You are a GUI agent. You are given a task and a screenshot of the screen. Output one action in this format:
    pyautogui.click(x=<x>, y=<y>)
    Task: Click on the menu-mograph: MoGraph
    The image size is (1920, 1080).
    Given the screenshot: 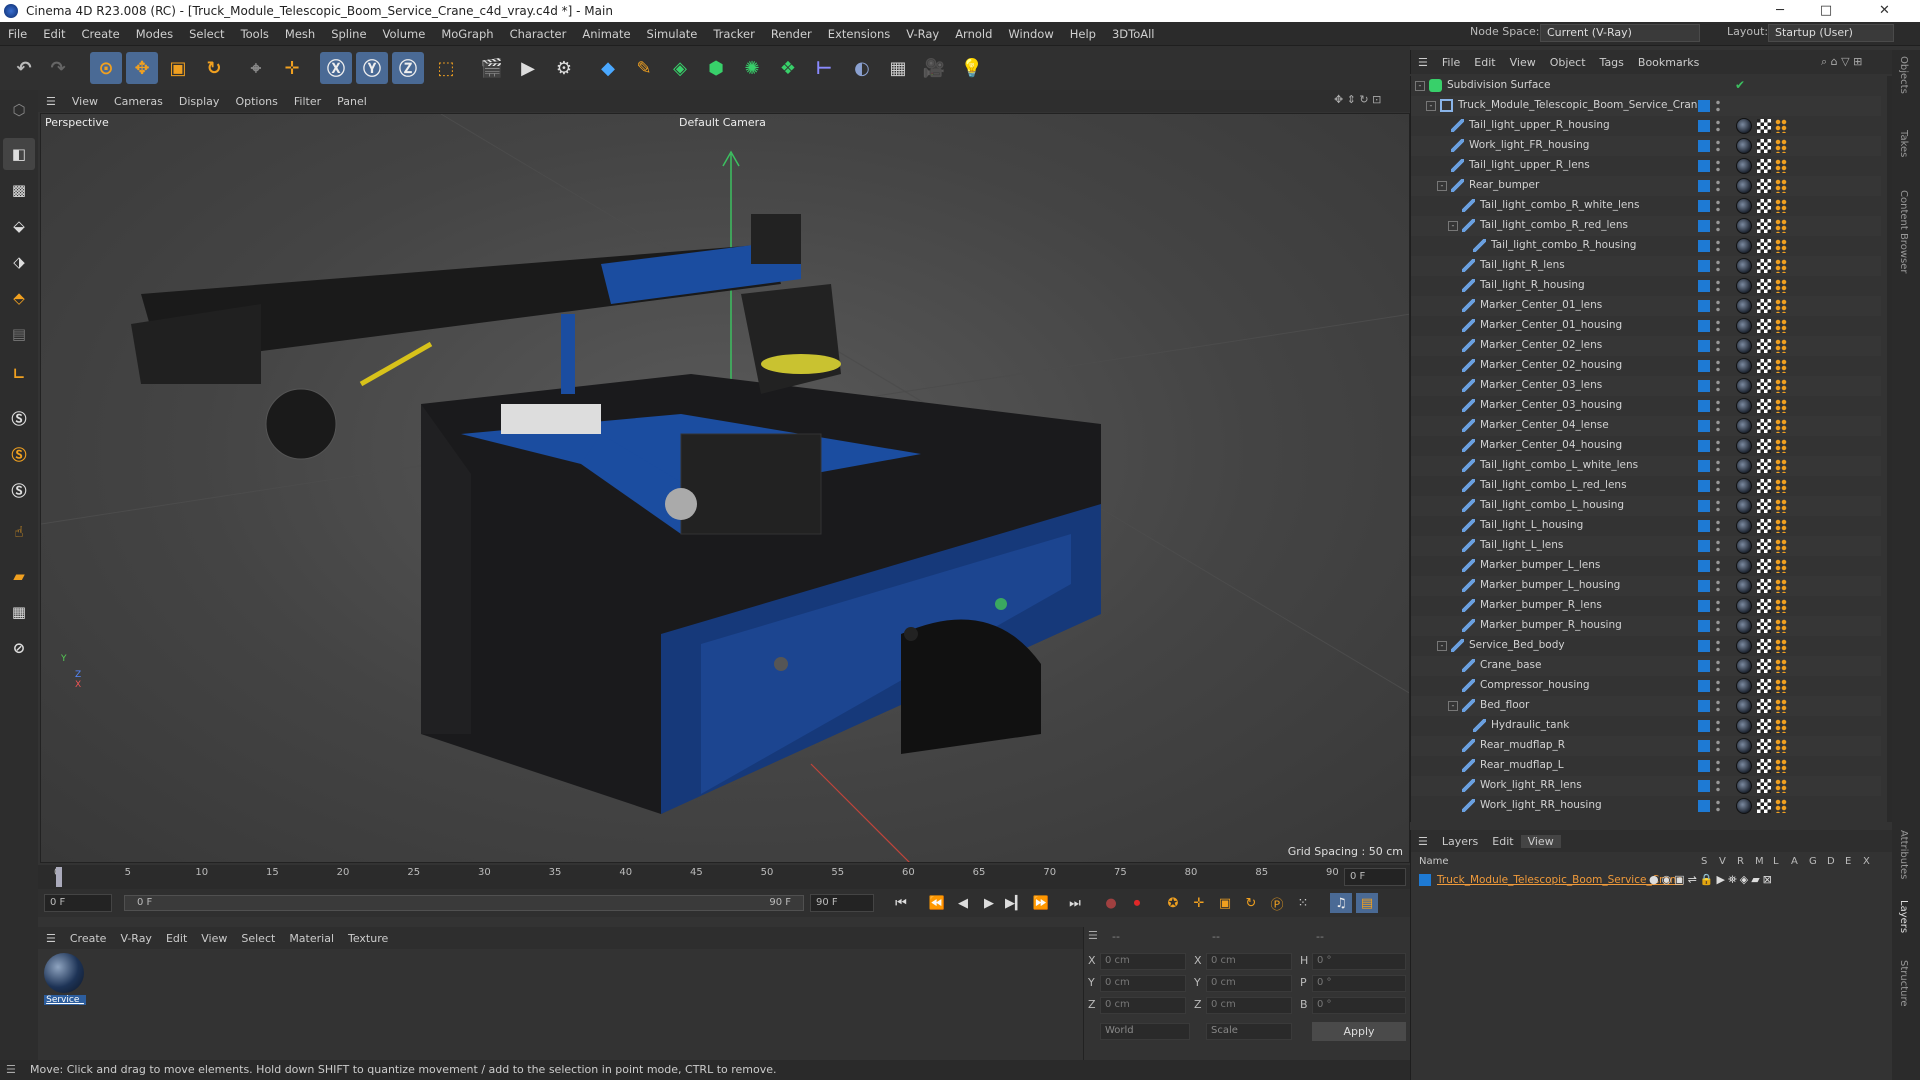 What is the action you would take?
    pyautogui.click(x=467, y=34)
    